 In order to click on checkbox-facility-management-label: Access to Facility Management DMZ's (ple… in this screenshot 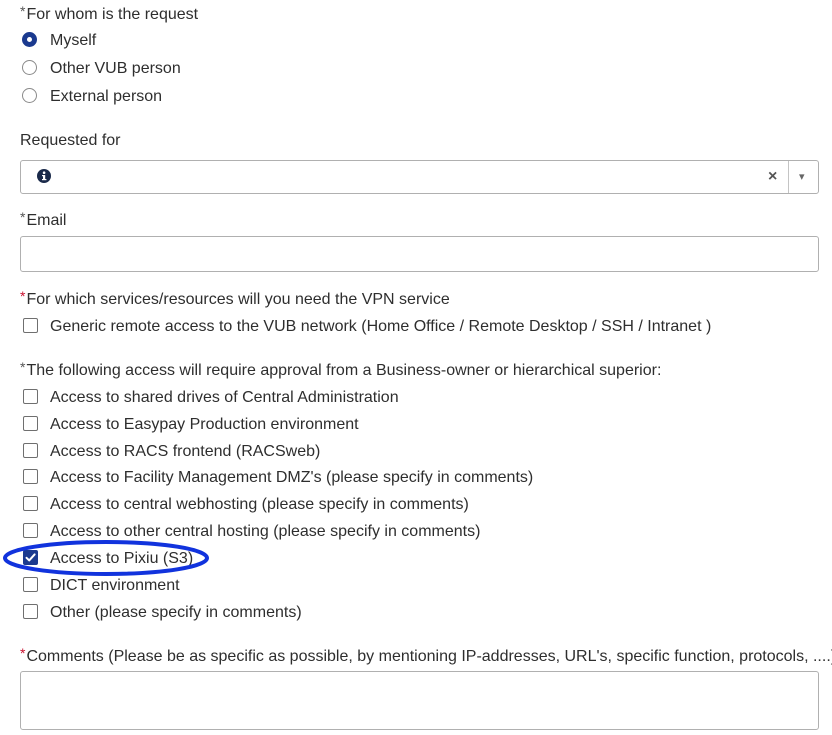, I will do `click(292, 477)`.